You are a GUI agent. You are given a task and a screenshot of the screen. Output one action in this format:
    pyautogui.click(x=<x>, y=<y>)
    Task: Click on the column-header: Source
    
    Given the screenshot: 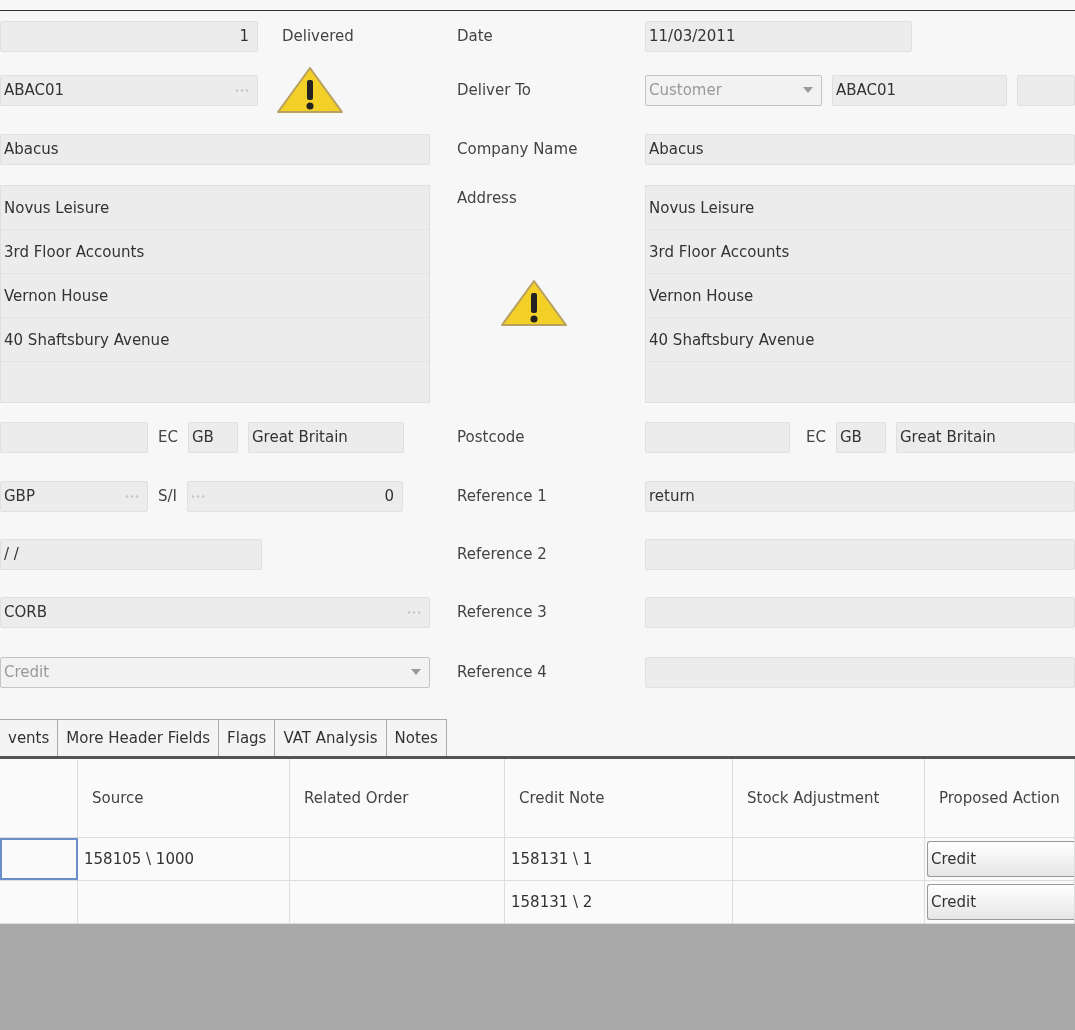 What is the action you would take?
    pyautogui.click(x=184, y=798)
    